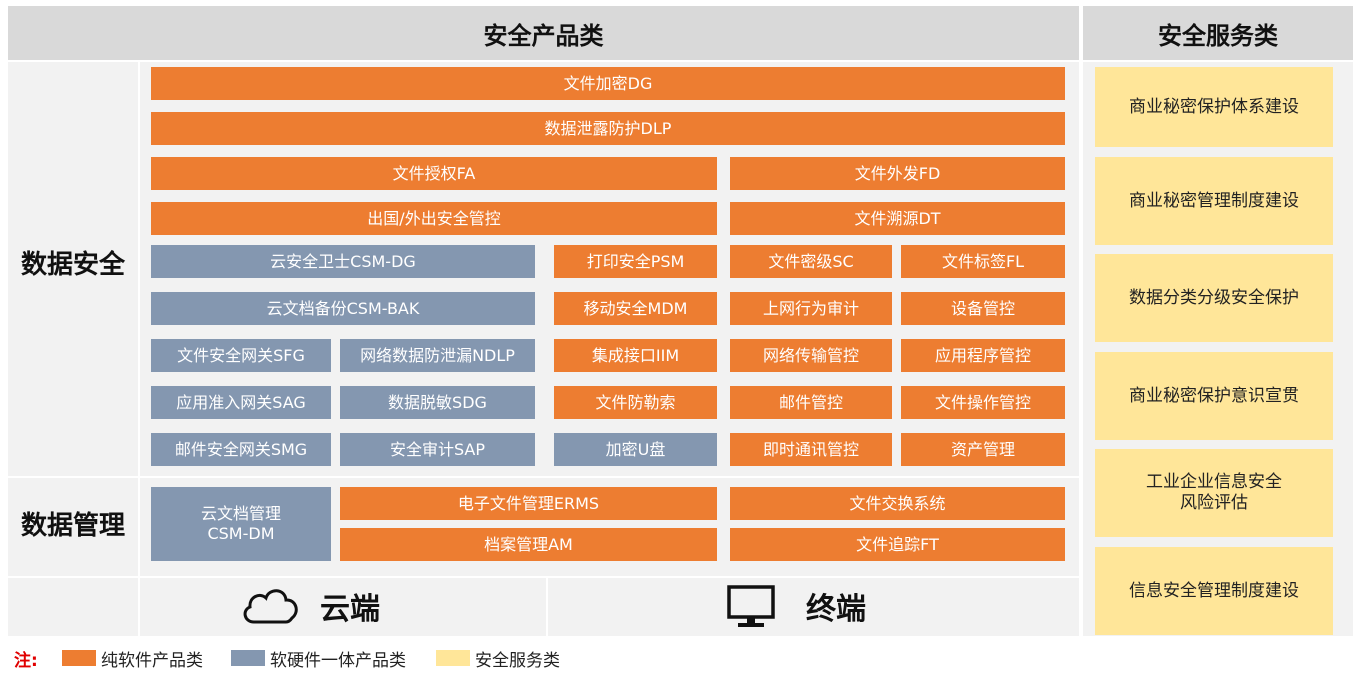 The image size is (1361, 680). What do you see at coordinates (1214, 201) in the screenshot?
I see `service-item-2: 商业秘密管理制度建设` at bounding box center [1214, 201].